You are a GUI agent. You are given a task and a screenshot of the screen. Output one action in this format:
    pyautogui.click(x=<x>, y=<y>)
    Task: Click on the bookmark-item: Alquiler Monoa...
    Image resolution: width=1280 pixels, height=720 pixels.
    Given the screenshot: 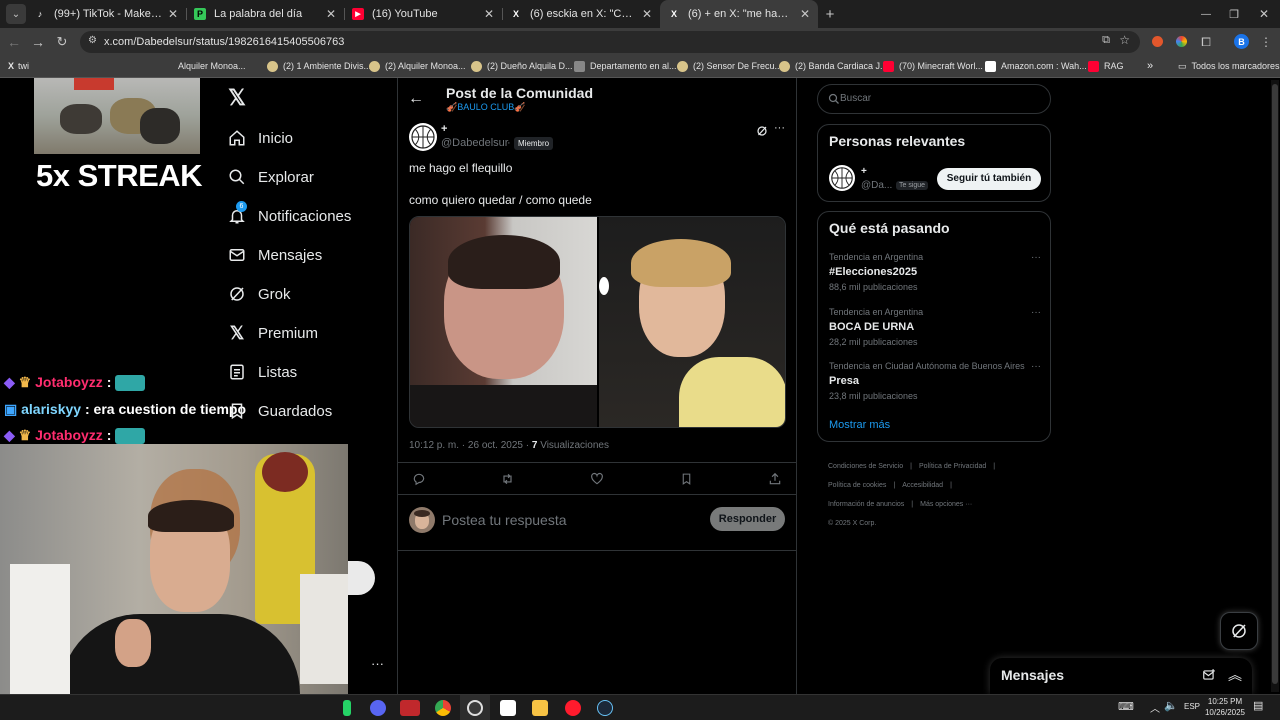 What is the action you would take?
    pyautogui.click(x=212, y=66)
    